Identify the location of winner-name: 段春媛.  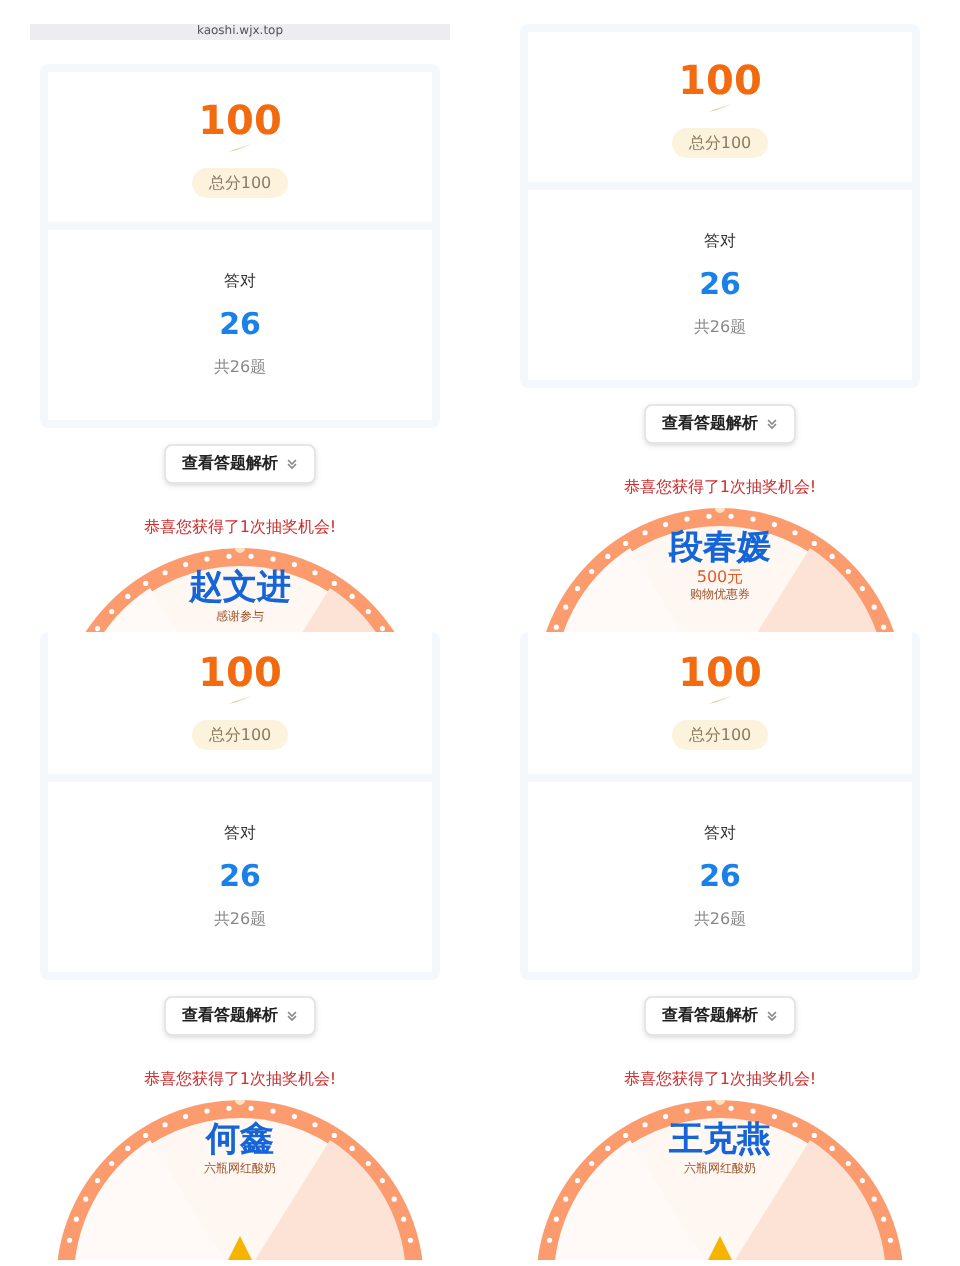
(720, 547).